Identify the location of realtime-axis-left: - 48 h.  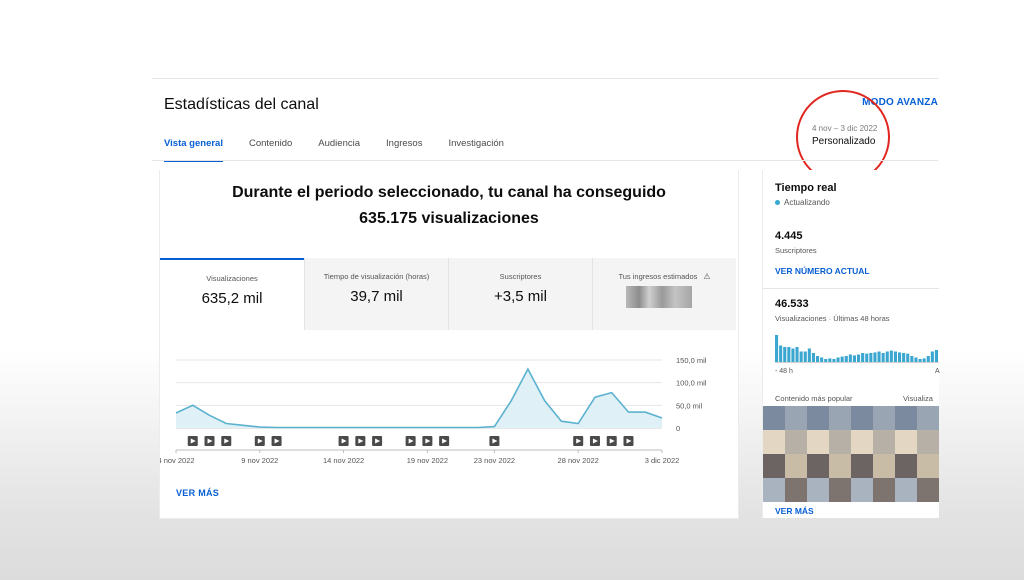
(784, 371).